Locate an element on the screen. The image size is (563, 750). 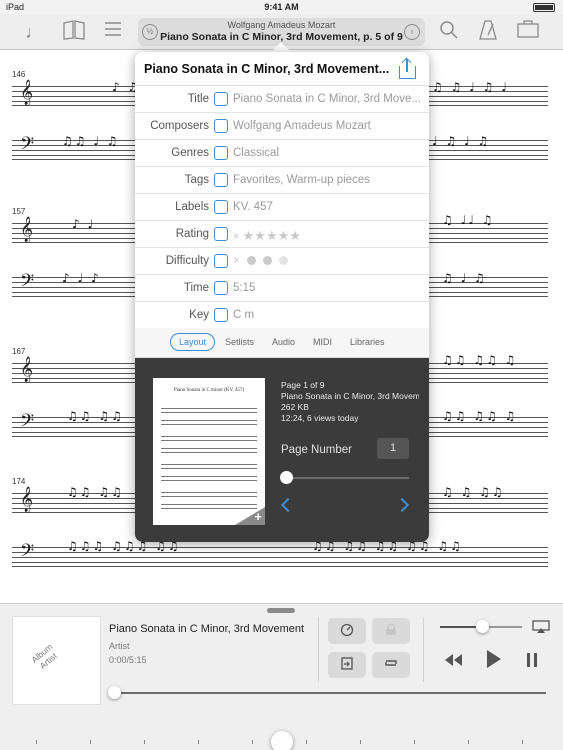
share-icon is located at coordinates (407, 69).